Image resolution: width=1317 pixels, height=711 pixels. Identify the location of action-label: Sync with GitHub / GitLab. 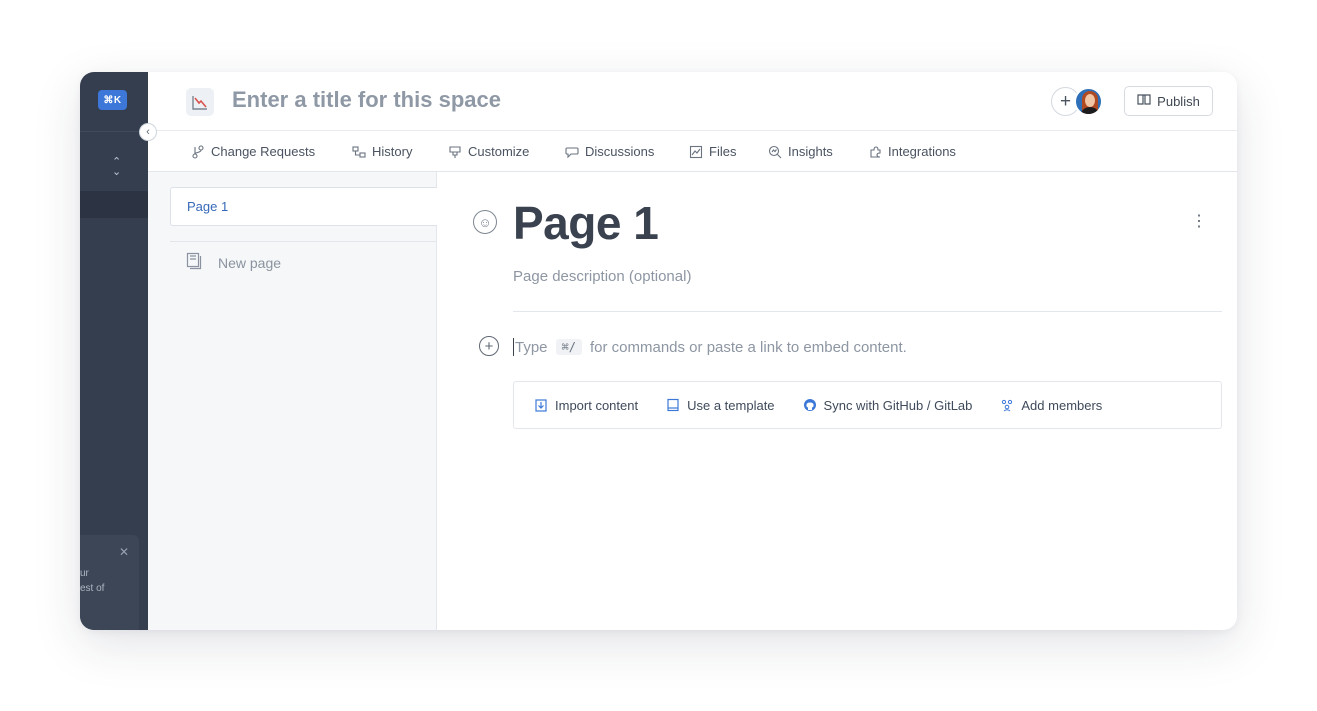
(898, 405).